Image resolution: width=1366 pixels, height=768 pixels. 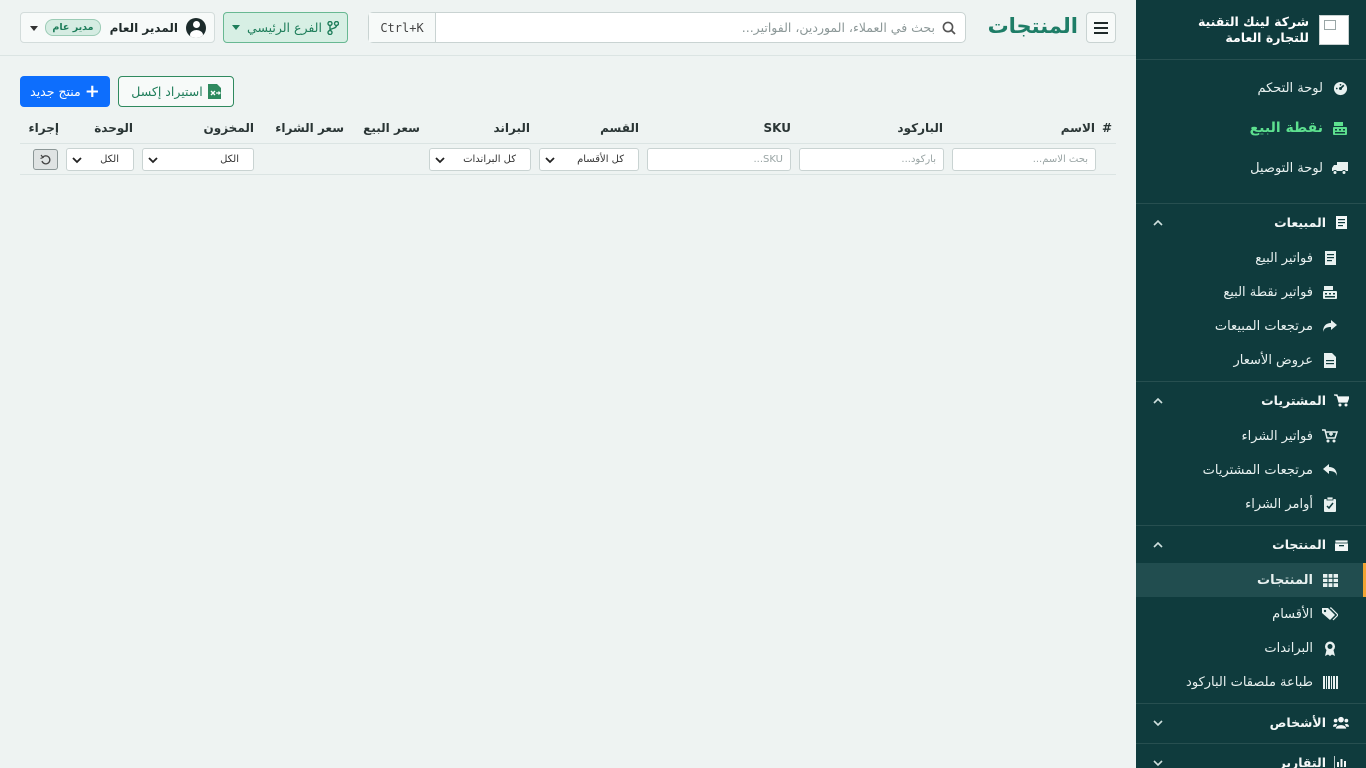 What do you see at coordinates (1024, 159) in the screenshot?
I see `name-filter-input` at bounding box center [1024, 159].